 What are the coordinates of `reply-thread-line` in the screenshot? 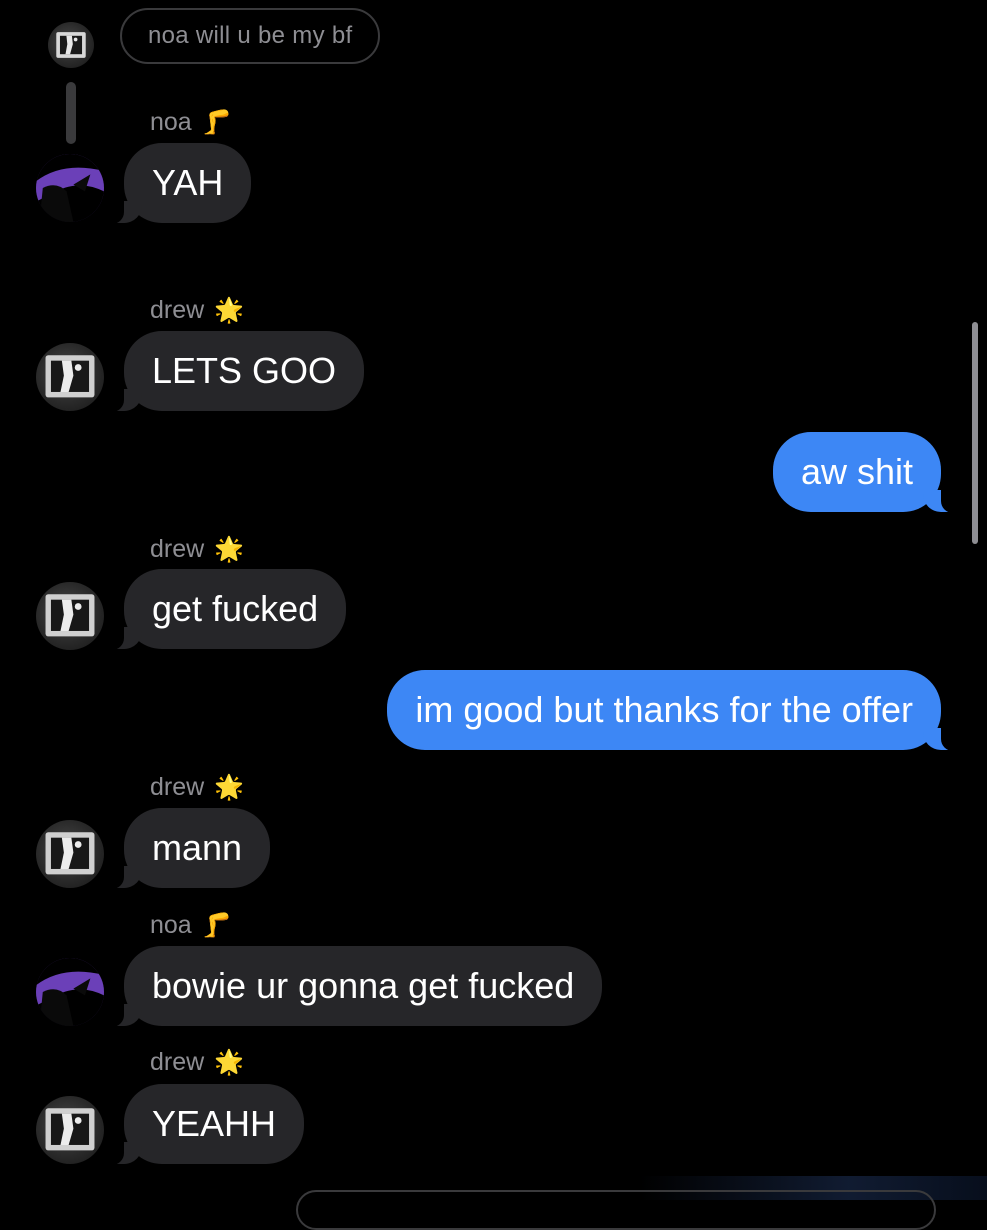 It's located at (71, 113).